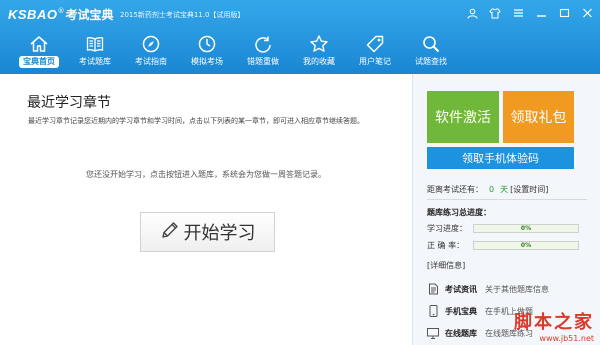  I want to click on nav-home: 宝典首页, so click(39, 53).